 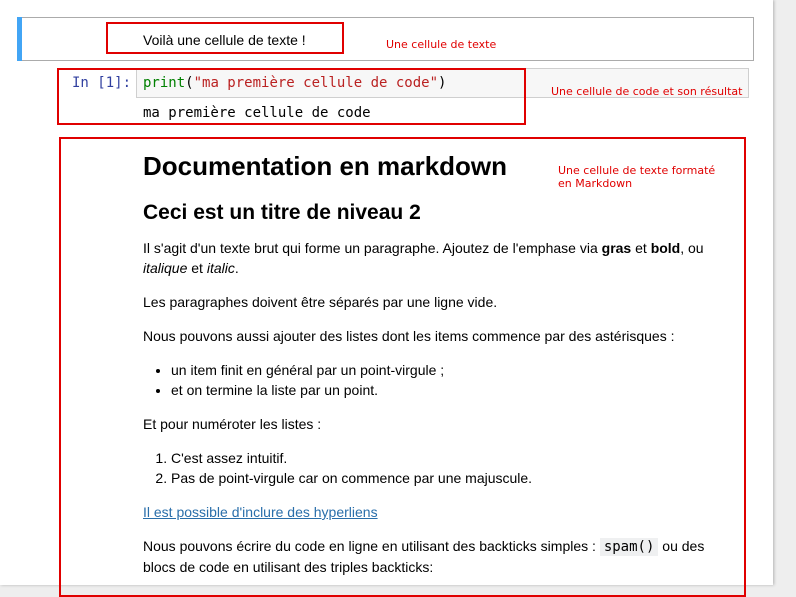 I want to click on input-prompt: In [1]:, so click(x=102, y=83).